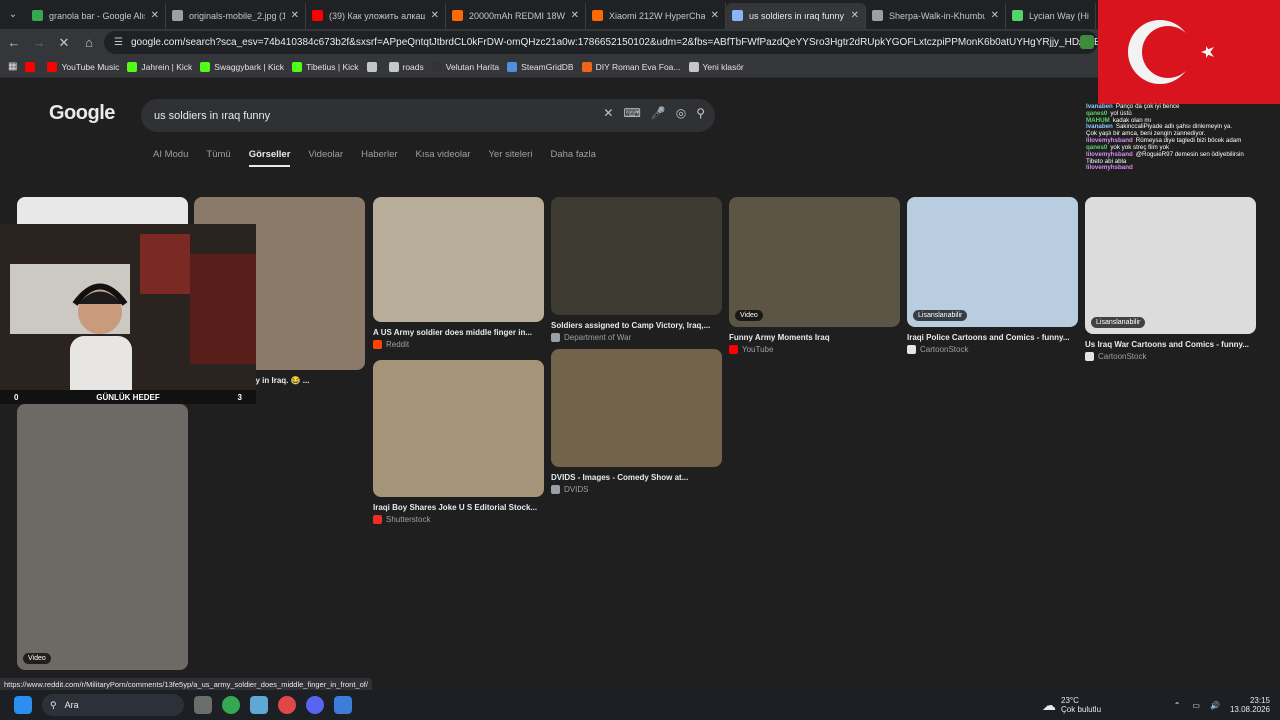 The height and width of the screenshot is (720, 1280). Describe the element at coordinates (325, 66) in the screenshot. I see `bookmark-item: Tibetius | Kick` at that location.